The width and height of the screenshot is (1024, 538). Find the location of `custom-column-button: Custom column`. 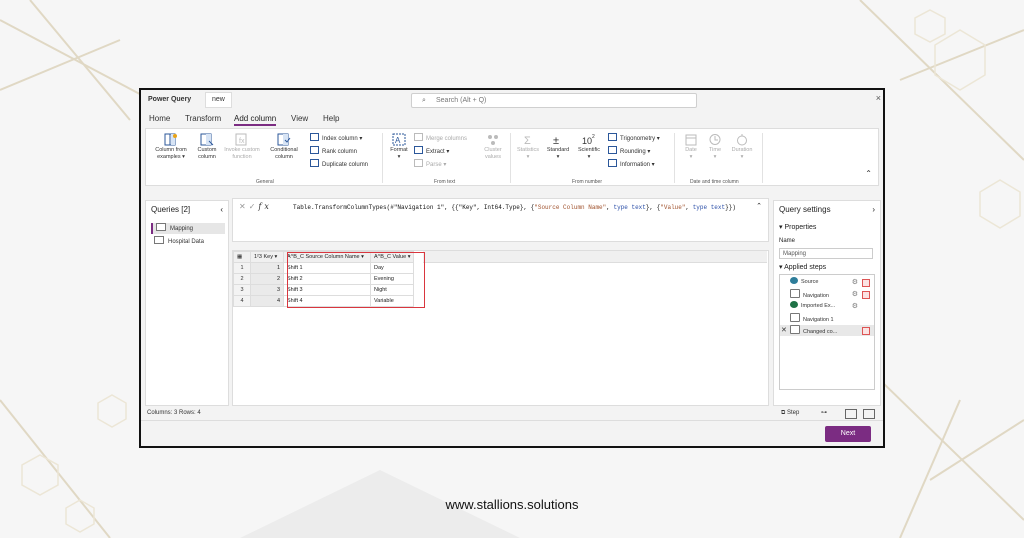

custom-column-button: Custom column is located at coordinates (207, 147).